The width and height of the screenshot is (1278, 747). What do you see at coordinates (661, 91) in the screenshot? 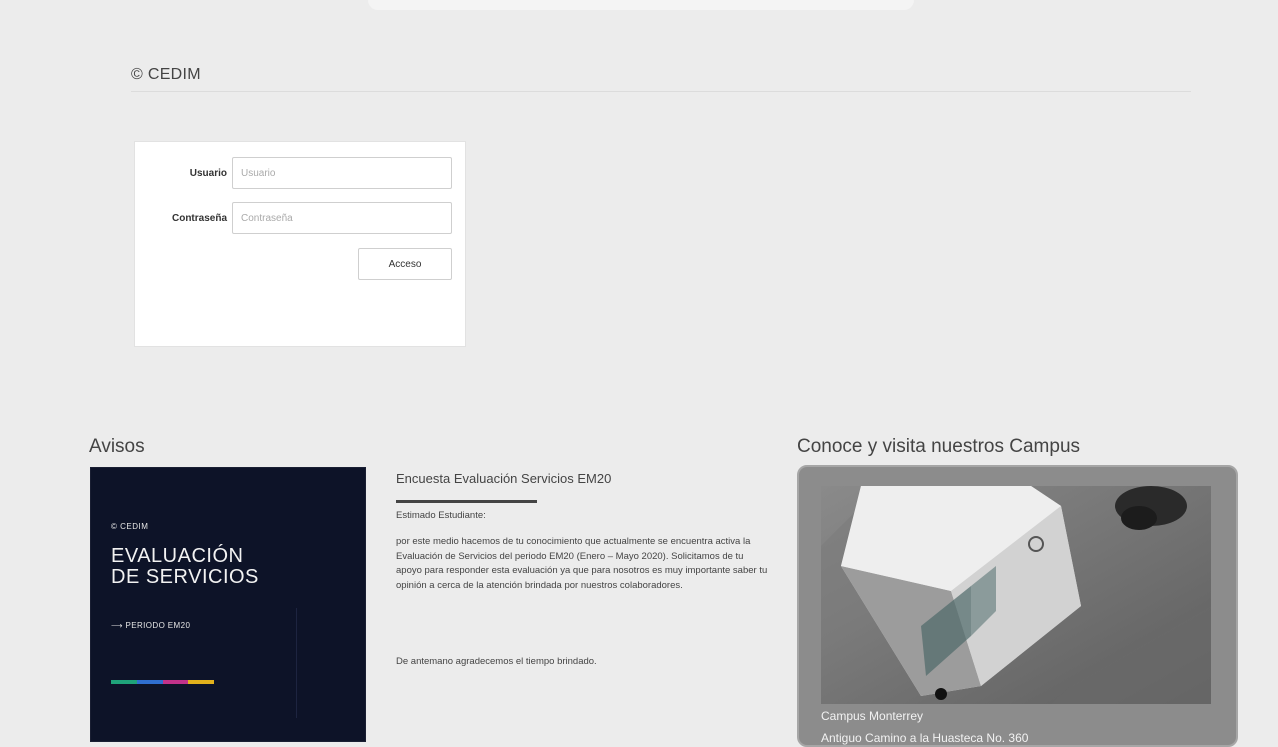
I see `header-divider` at bounding box center [661, 91].